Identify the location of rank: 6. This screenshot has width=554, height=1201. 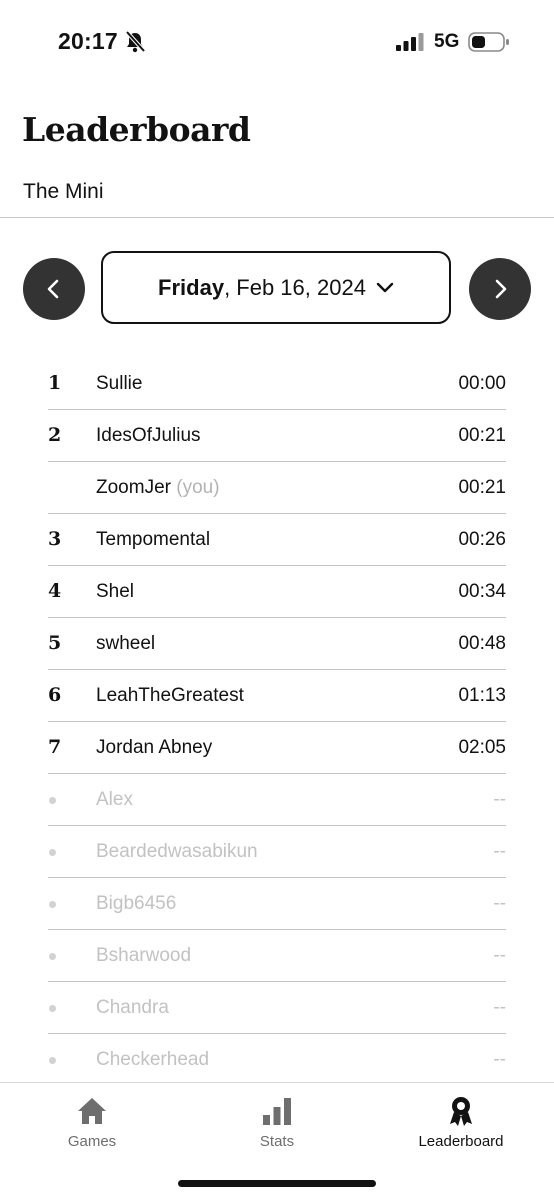
(55, 695).